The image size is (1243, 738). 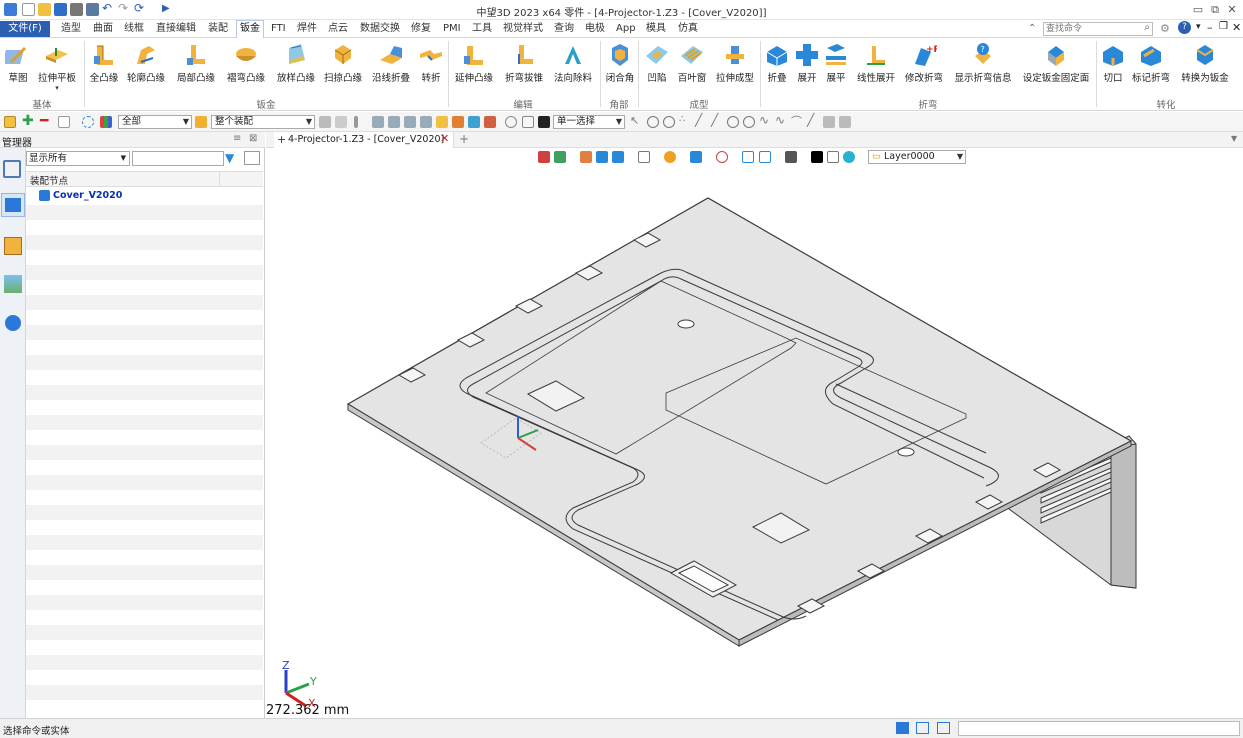 I want to click on unfold-button: 展开, so click(x=807, y=69).